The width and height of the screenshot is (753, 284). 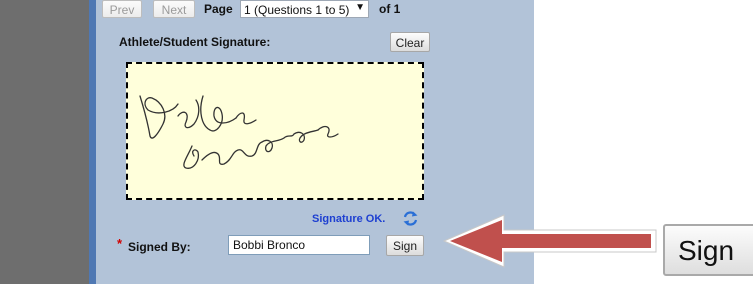 I want to click on prev-button: Prev, so click(x=122, y=9).